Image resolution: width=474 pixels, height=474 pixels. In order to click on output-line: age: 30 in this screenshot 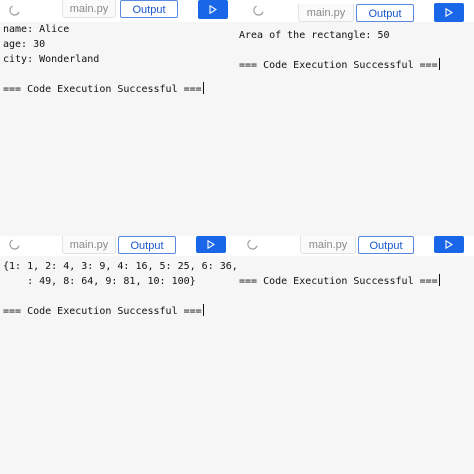, I will do `click(24, 44)`.